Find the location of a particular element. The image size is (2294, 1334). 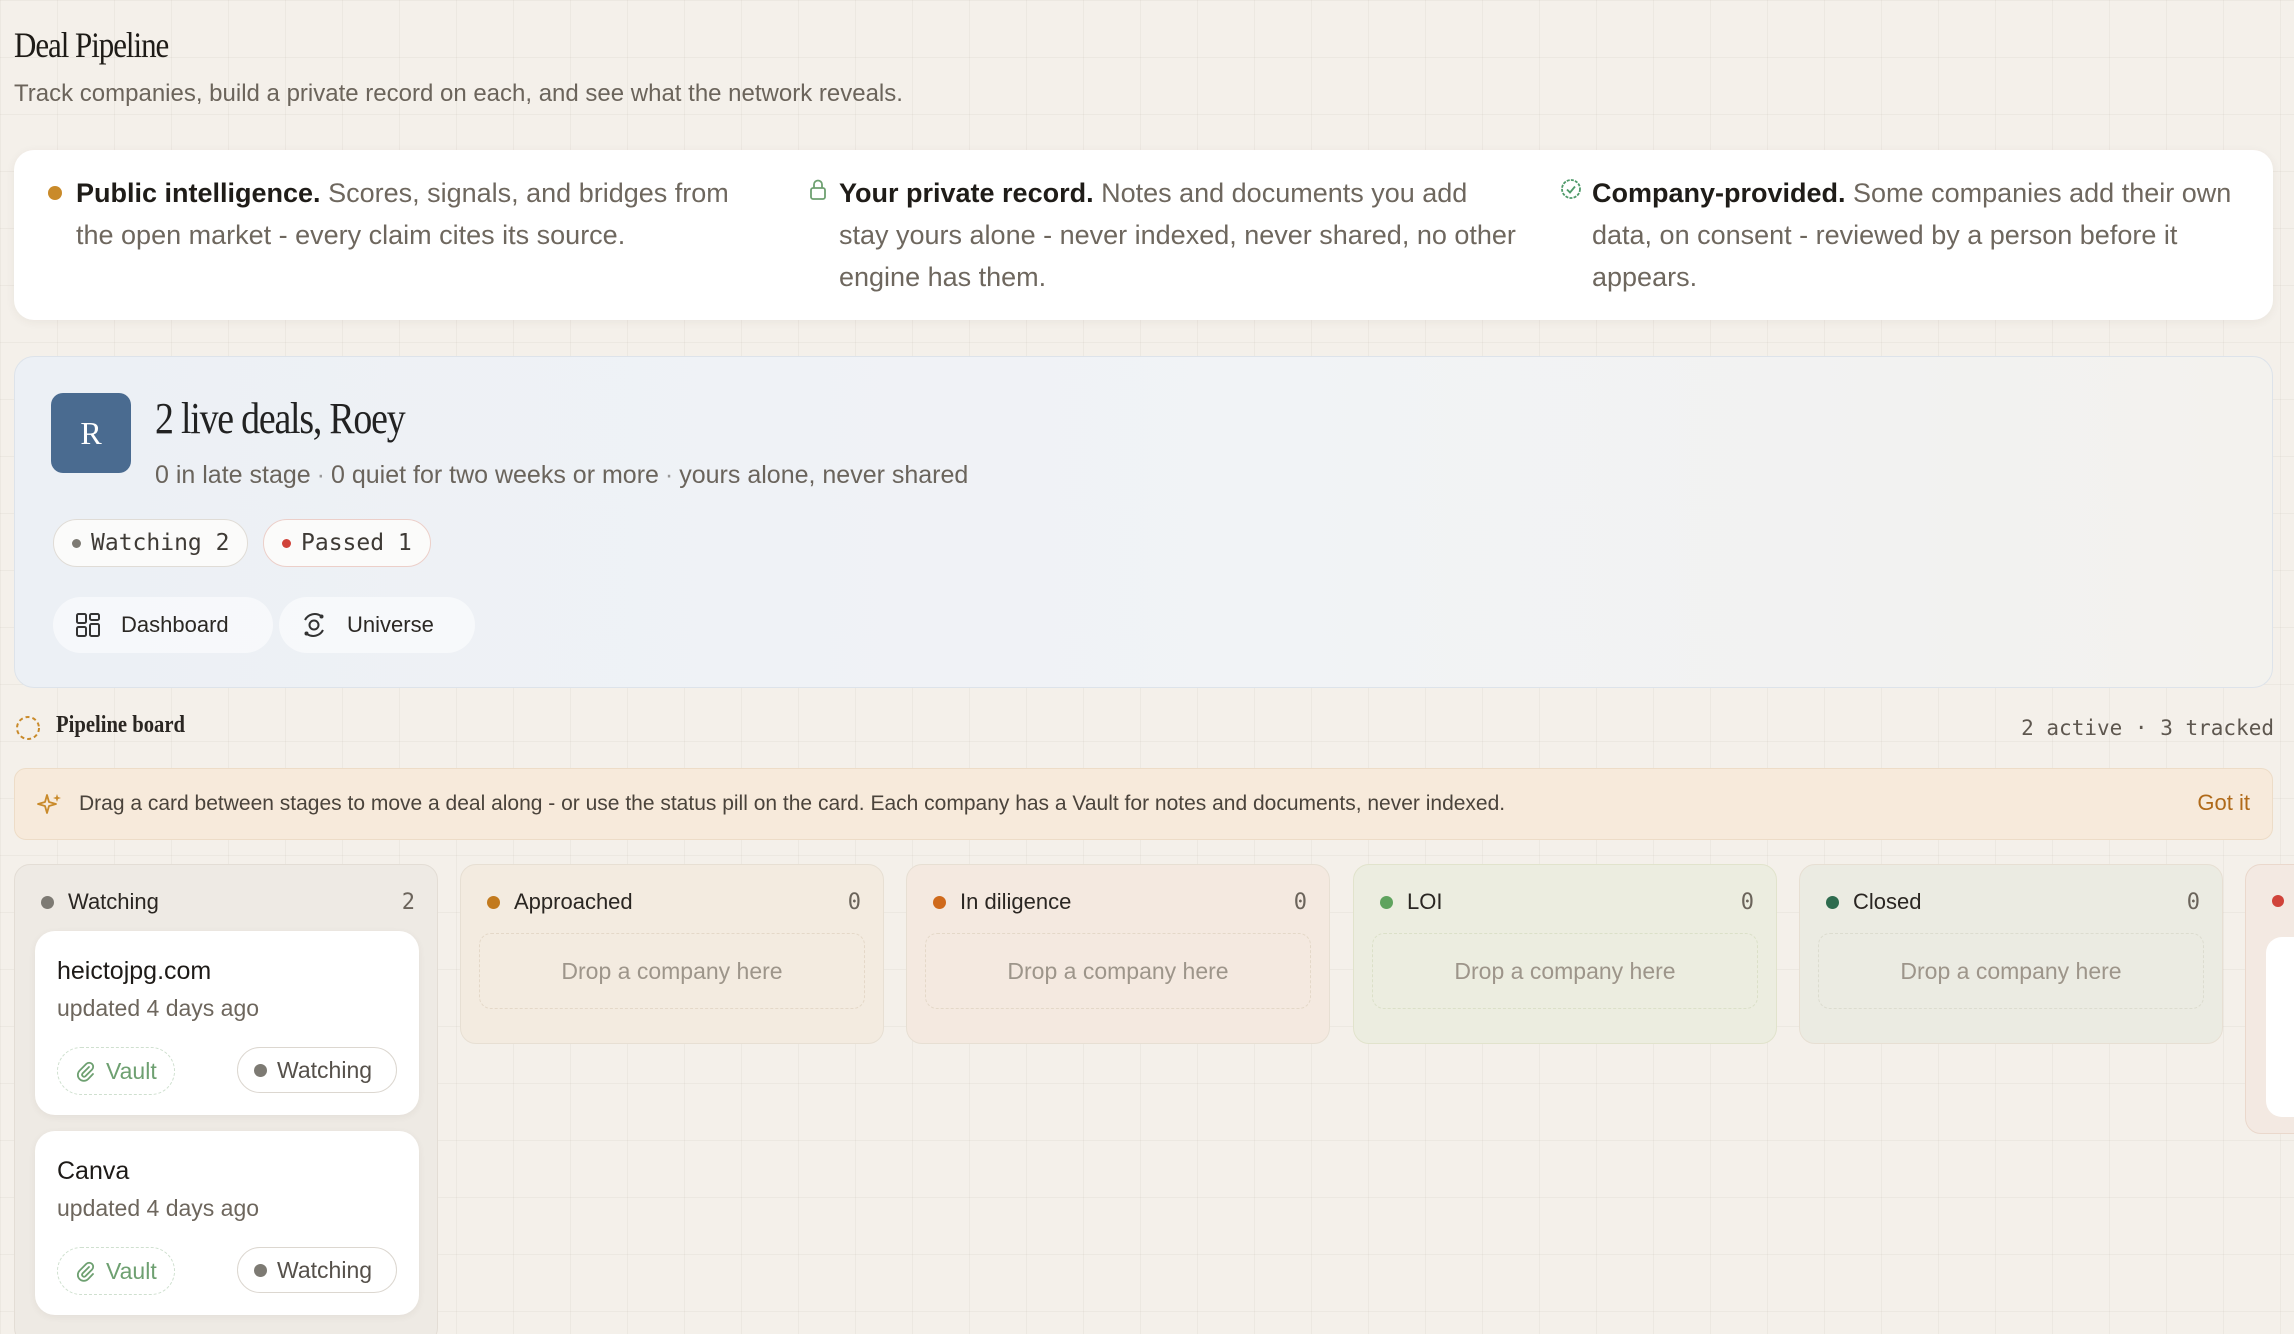

deal-card-partial is located at coordinates (2280, 1027).